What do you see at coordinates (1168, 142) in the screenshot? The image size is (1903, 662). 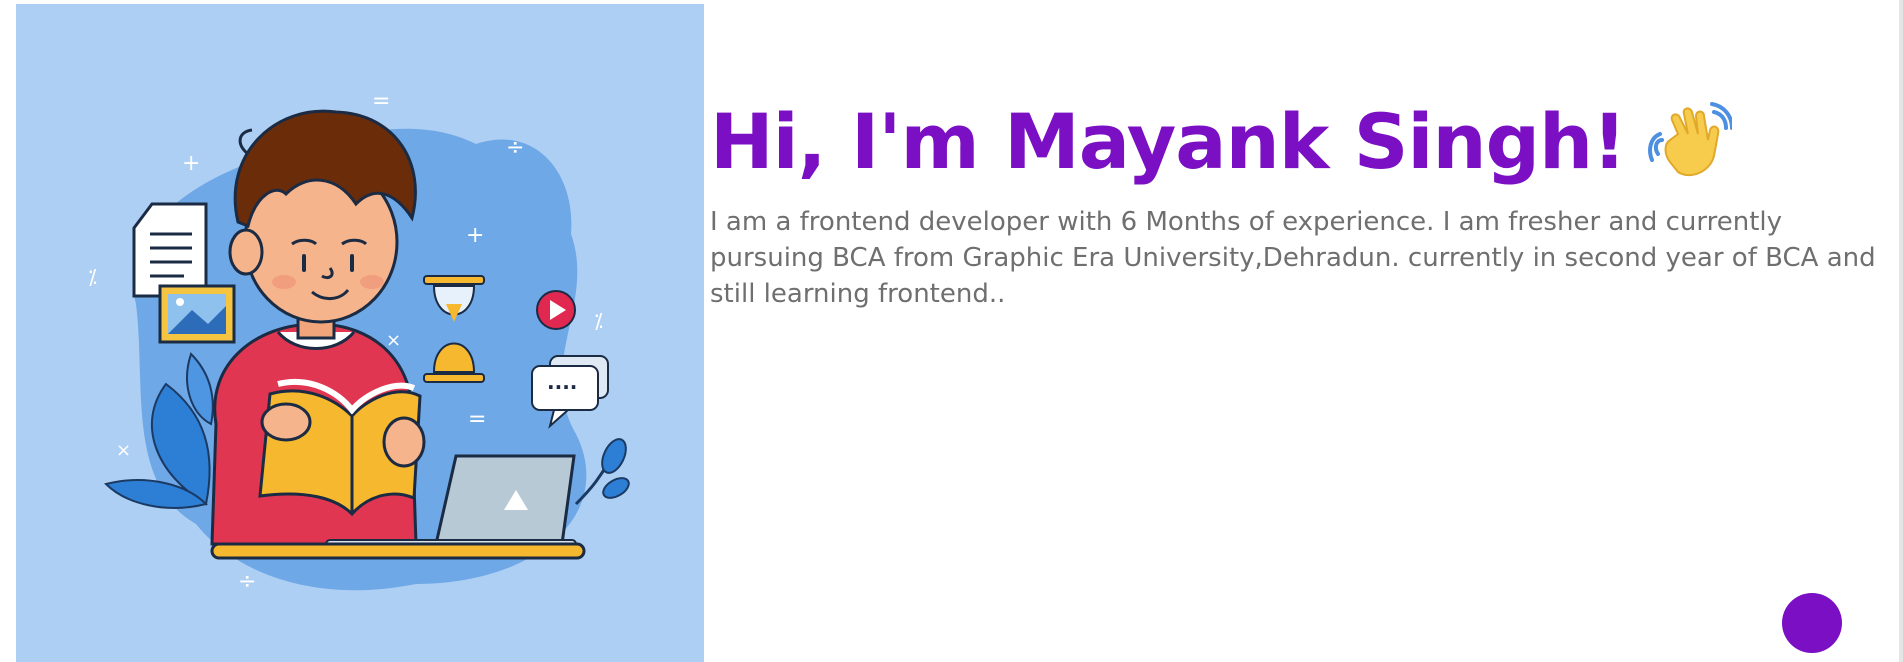 I see `page-title: Hi, I'm Mayank Singh!` at bounding box center [1168, 142].